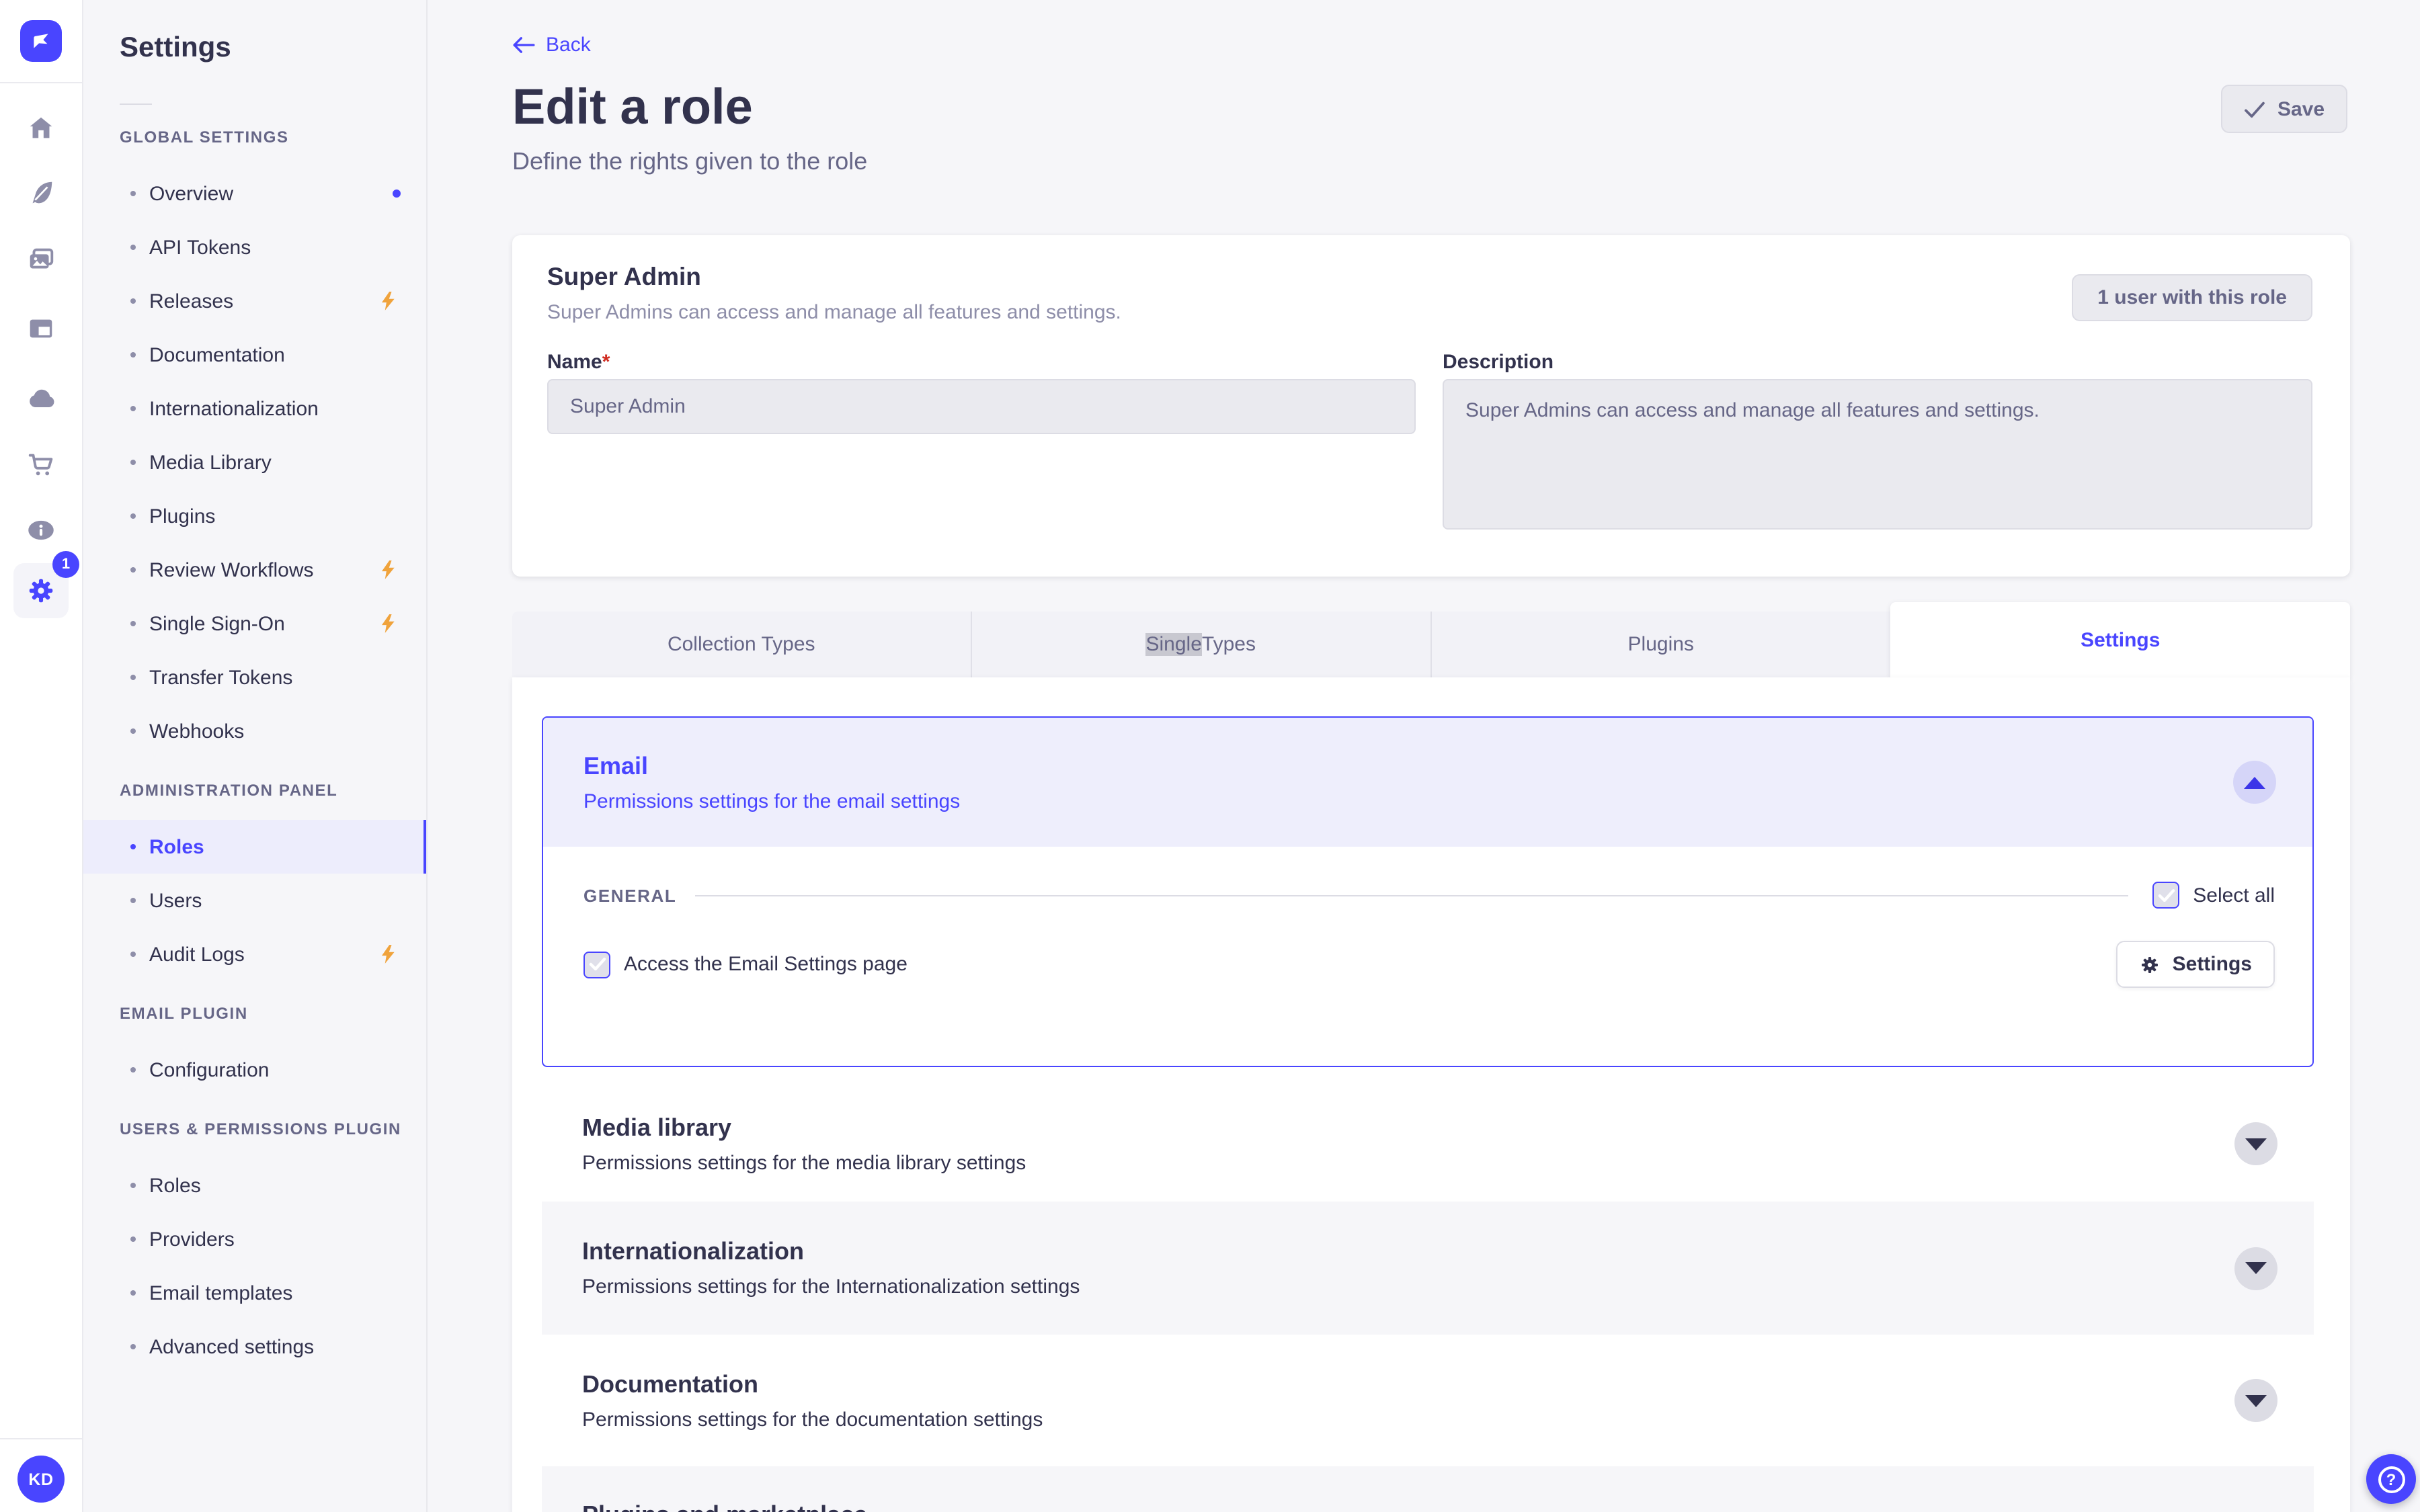  I want to click on sidebar-item-audit-logs: Audit Logs, so click(254, 954).